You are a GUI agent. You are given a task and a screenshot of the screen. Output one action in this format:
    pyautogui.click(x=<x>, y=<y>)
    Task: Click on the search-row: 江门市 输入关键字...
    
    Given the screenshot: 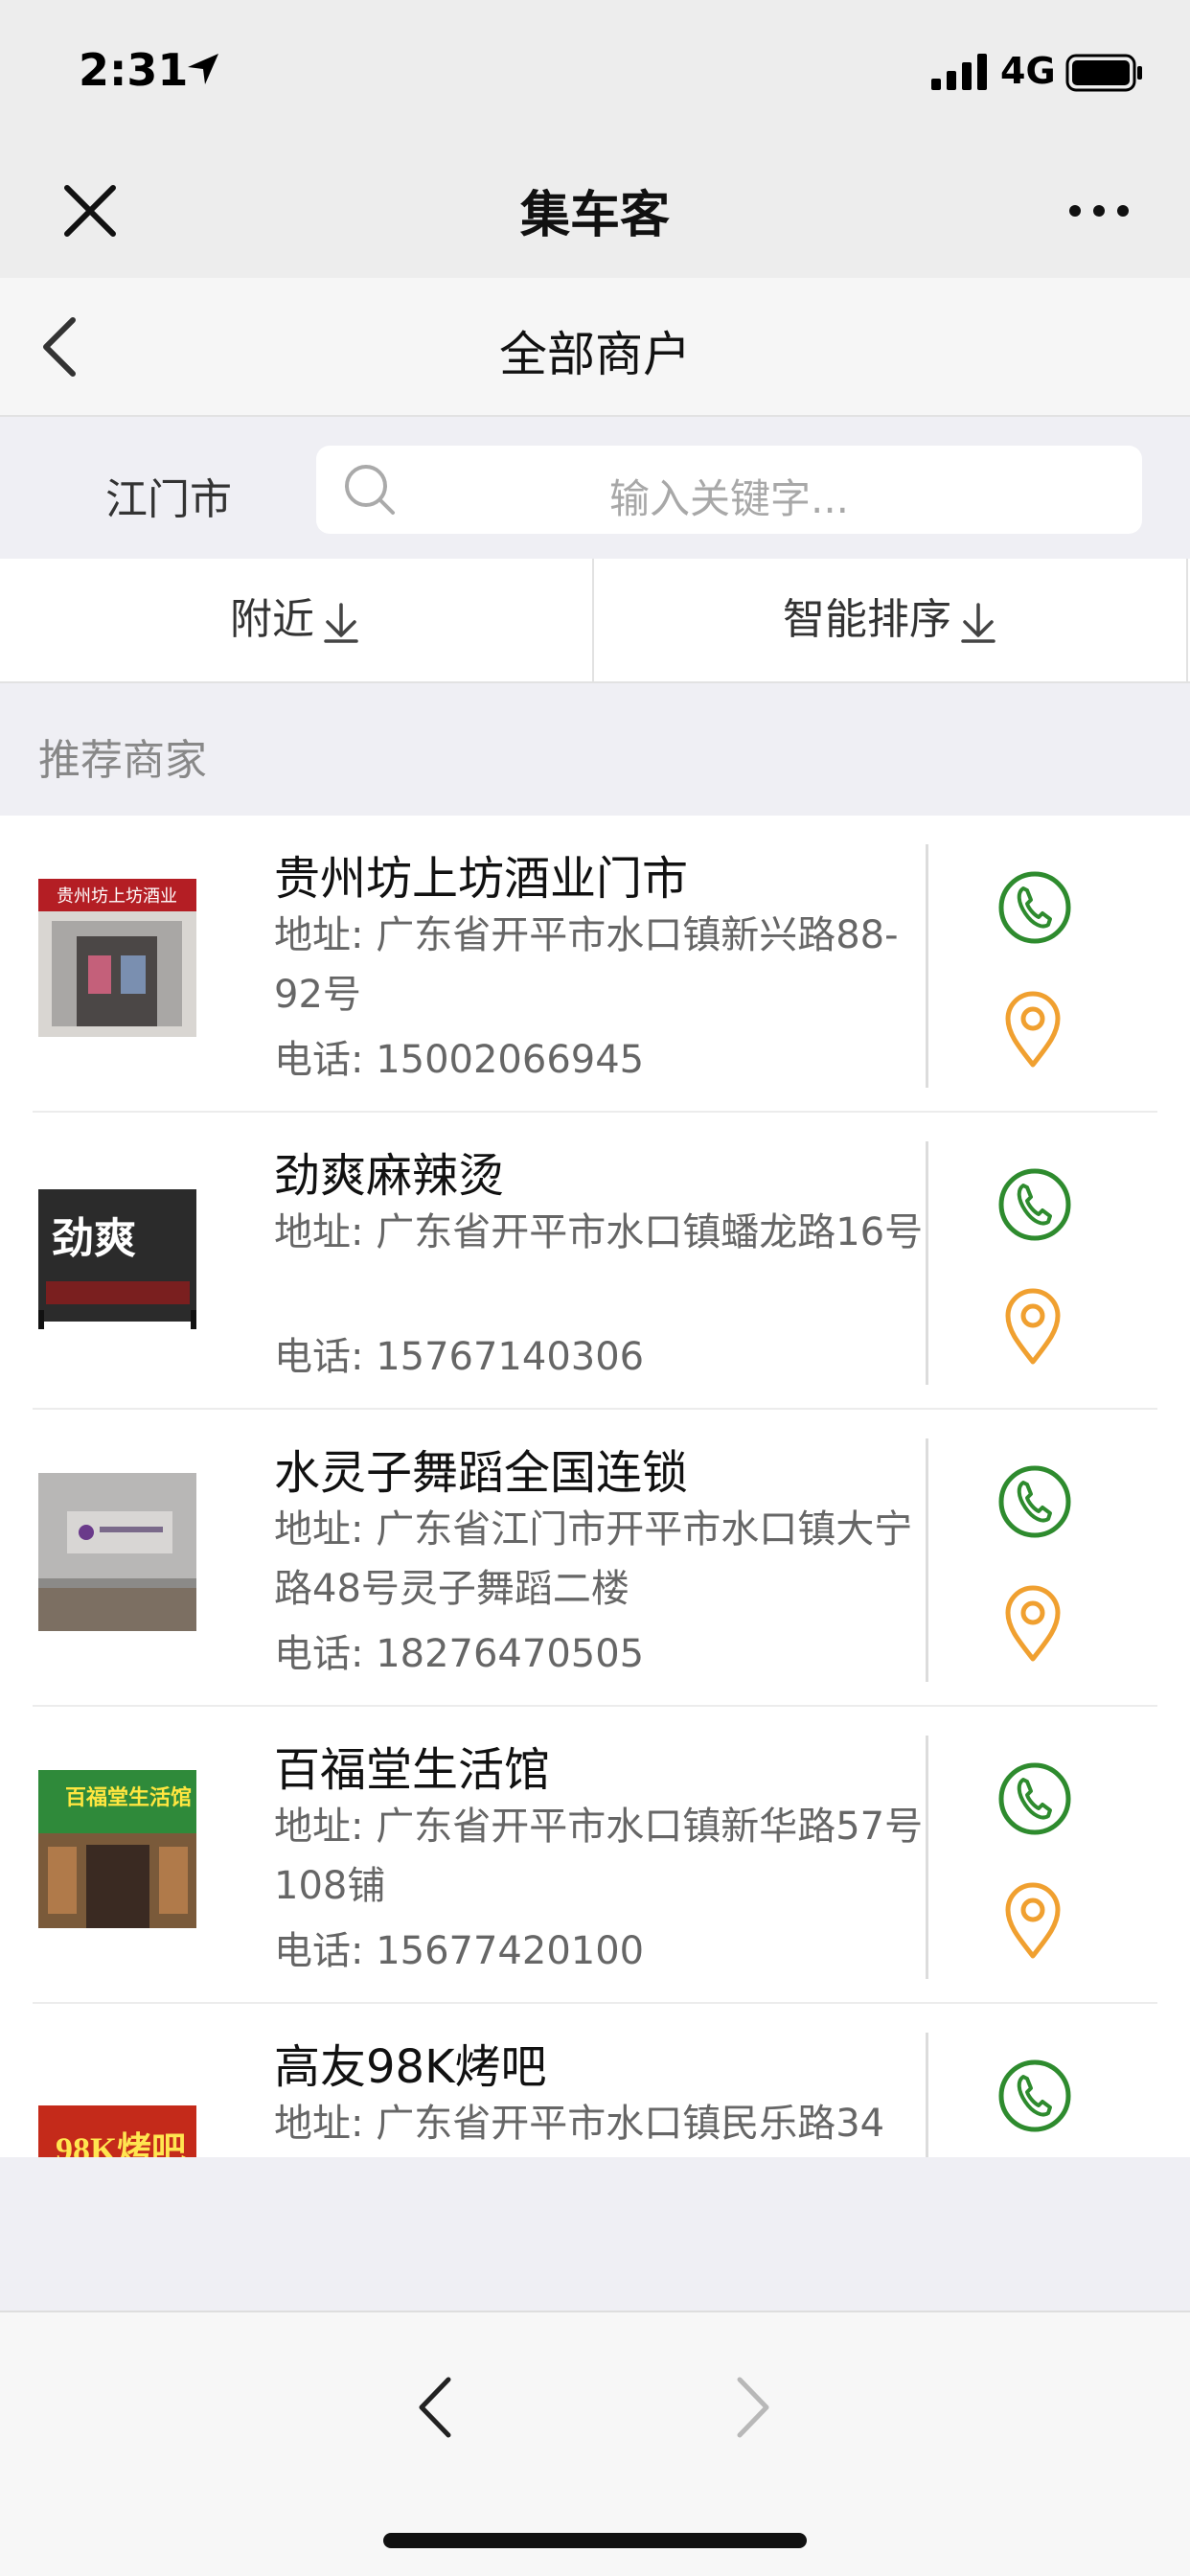 What is the action you would take?
    pyautogui.click(x=595, y=488)
    